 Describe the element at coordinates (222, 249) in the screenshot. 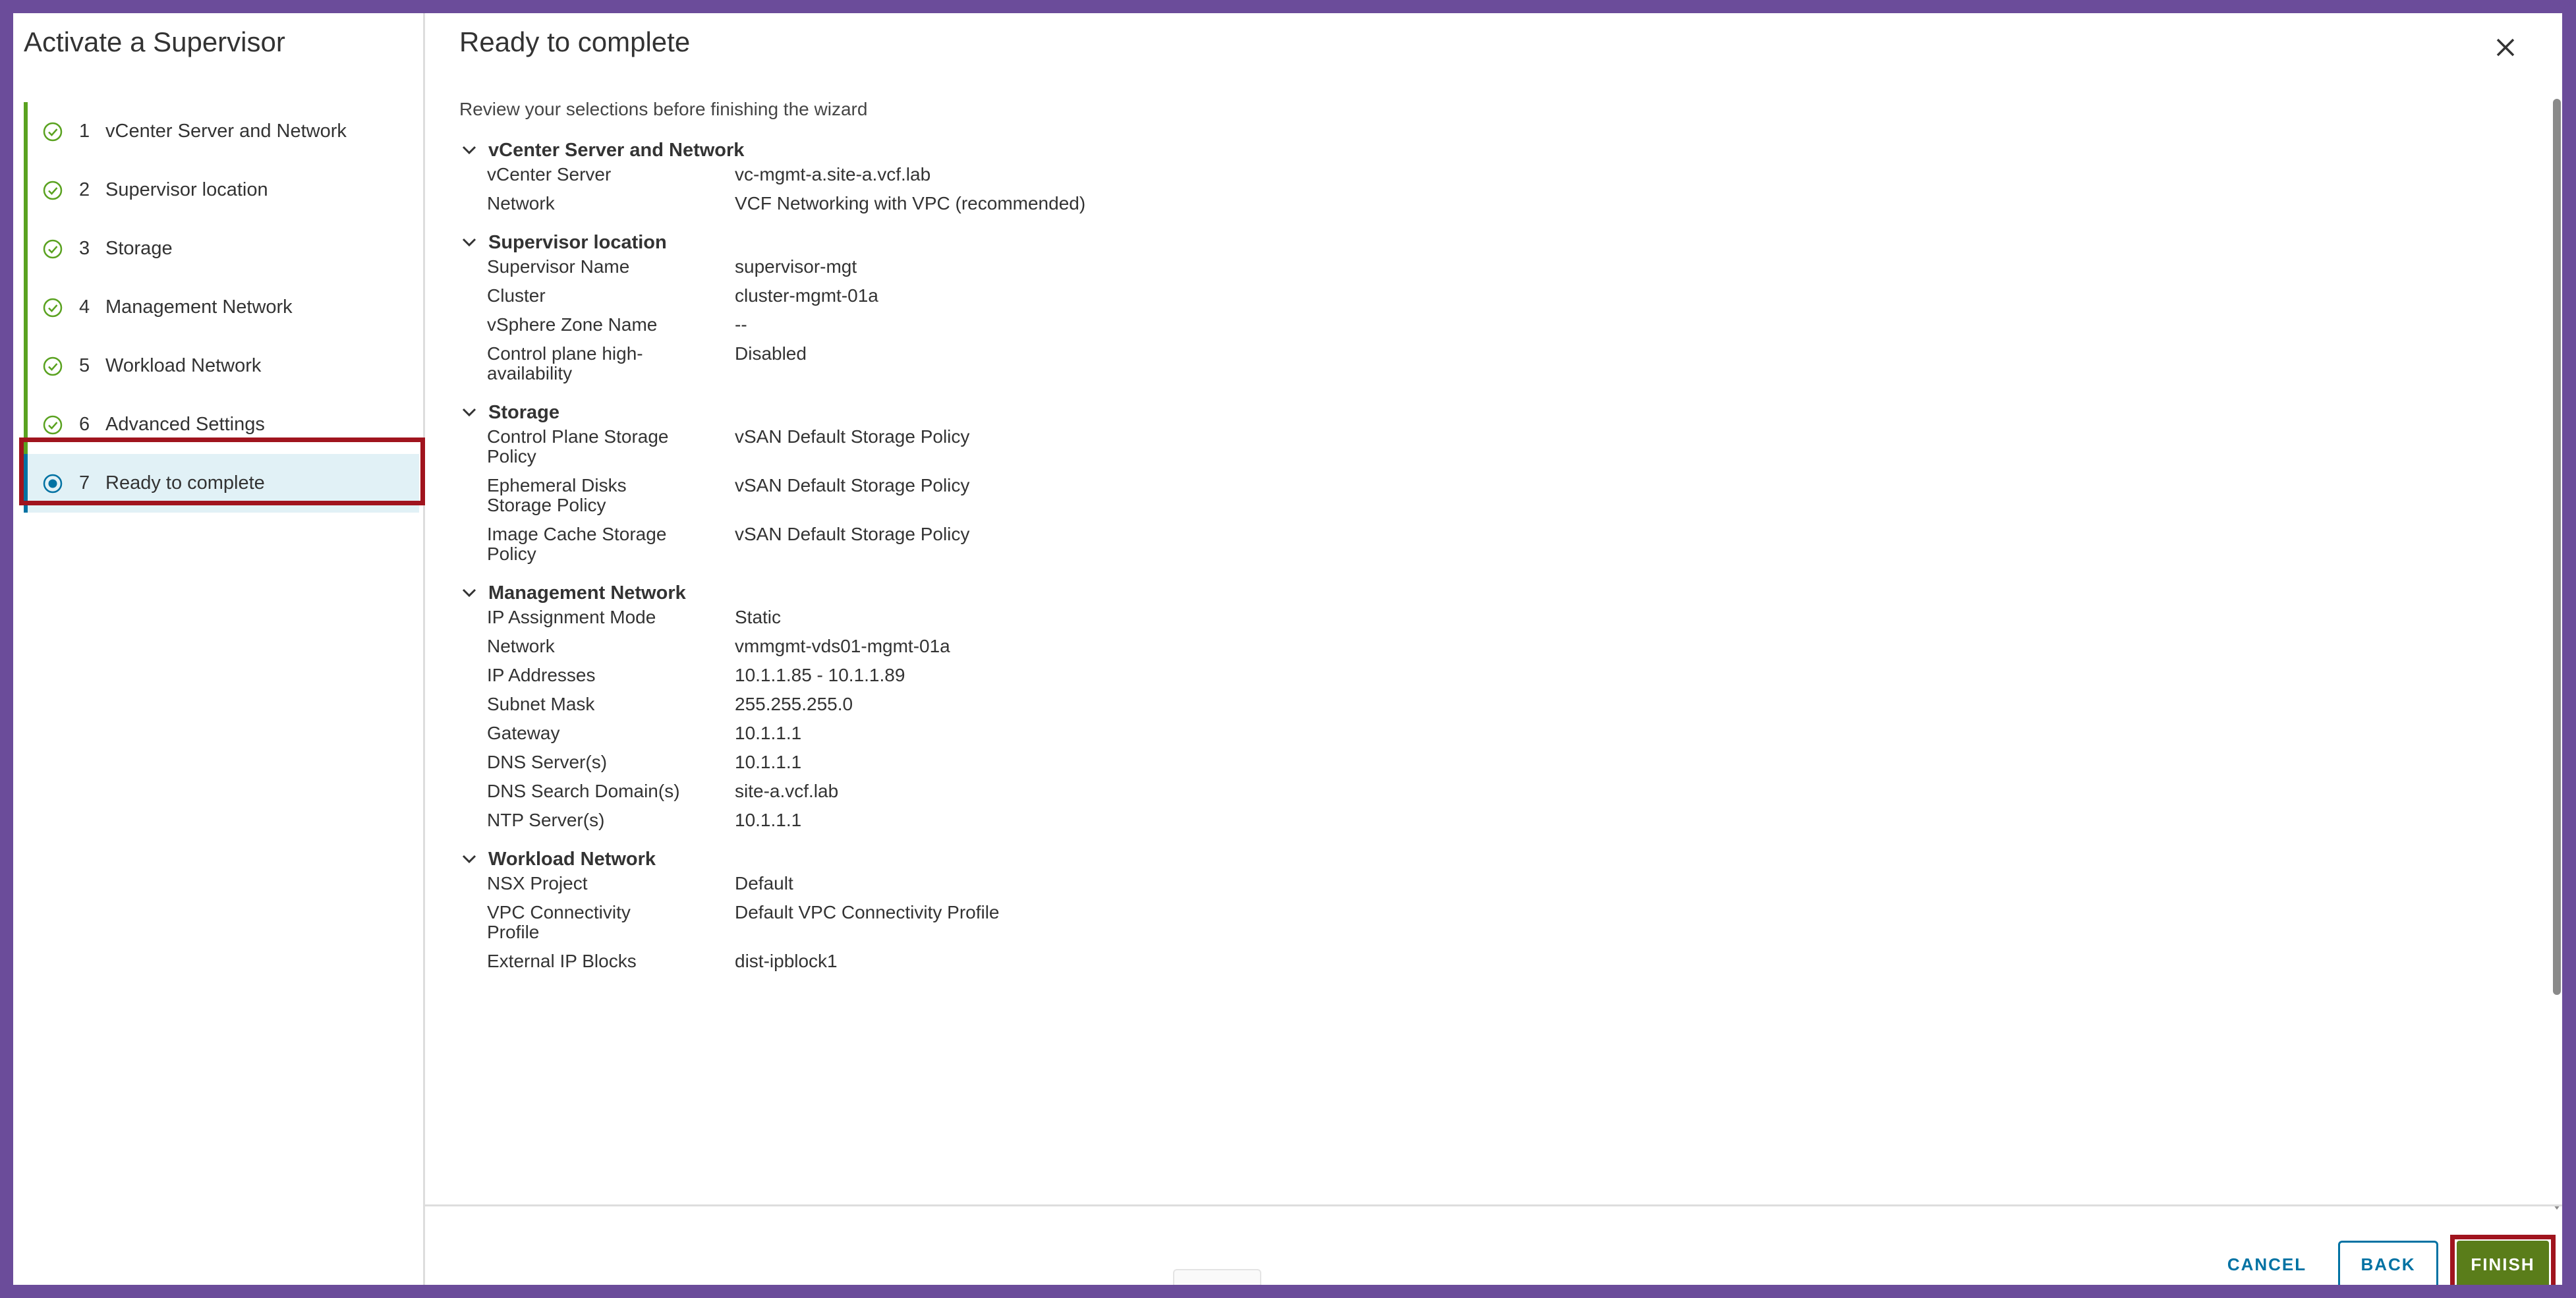

I see `step-storage: 3 Storage` at that location.